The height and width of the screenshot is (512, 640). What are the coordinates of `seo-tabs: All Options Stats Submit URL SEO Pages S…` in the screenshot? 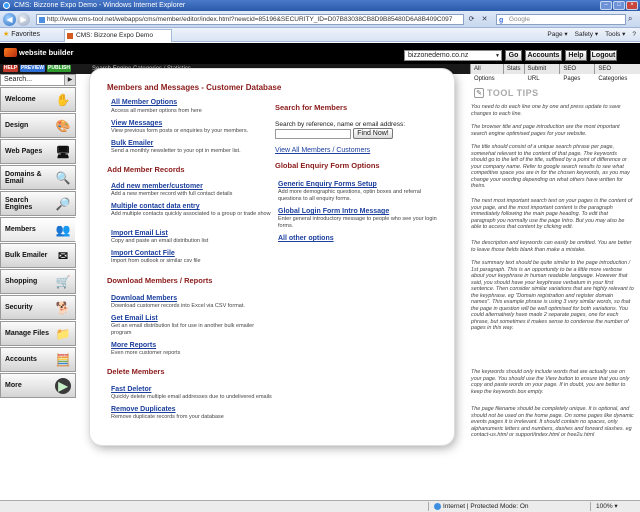 It's located at (555, 73).